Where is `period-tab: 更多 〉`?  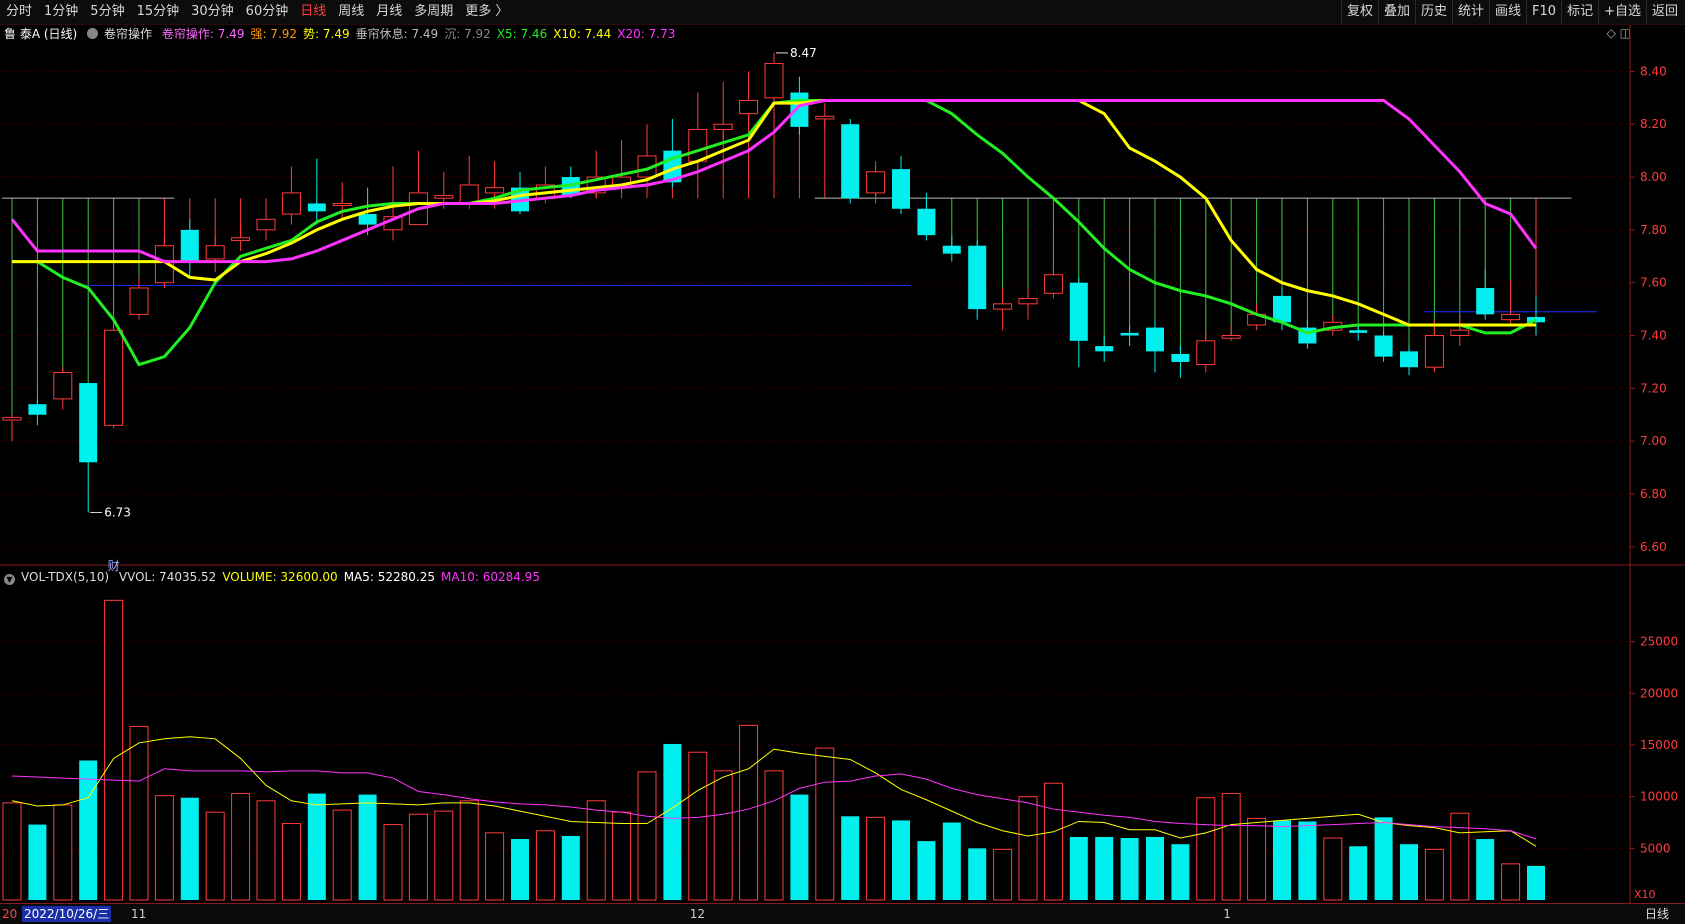
period-tab: 更多 〉 is located at coordinates (486, 12).